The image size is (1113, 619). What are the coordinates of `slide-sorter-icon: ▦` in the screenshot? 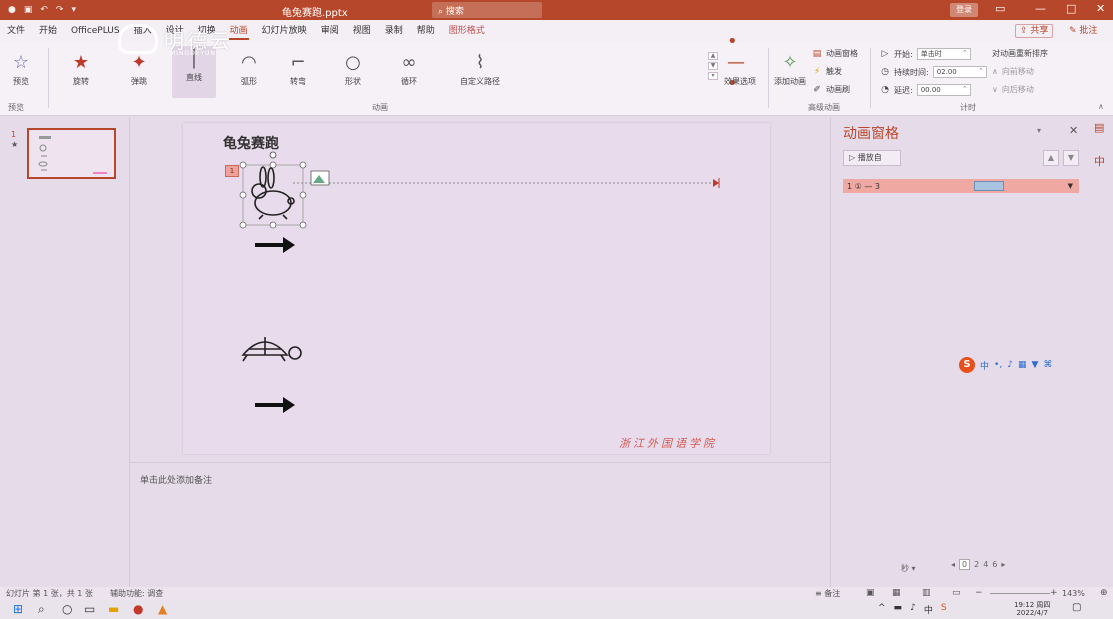 It's located at (896, 593).